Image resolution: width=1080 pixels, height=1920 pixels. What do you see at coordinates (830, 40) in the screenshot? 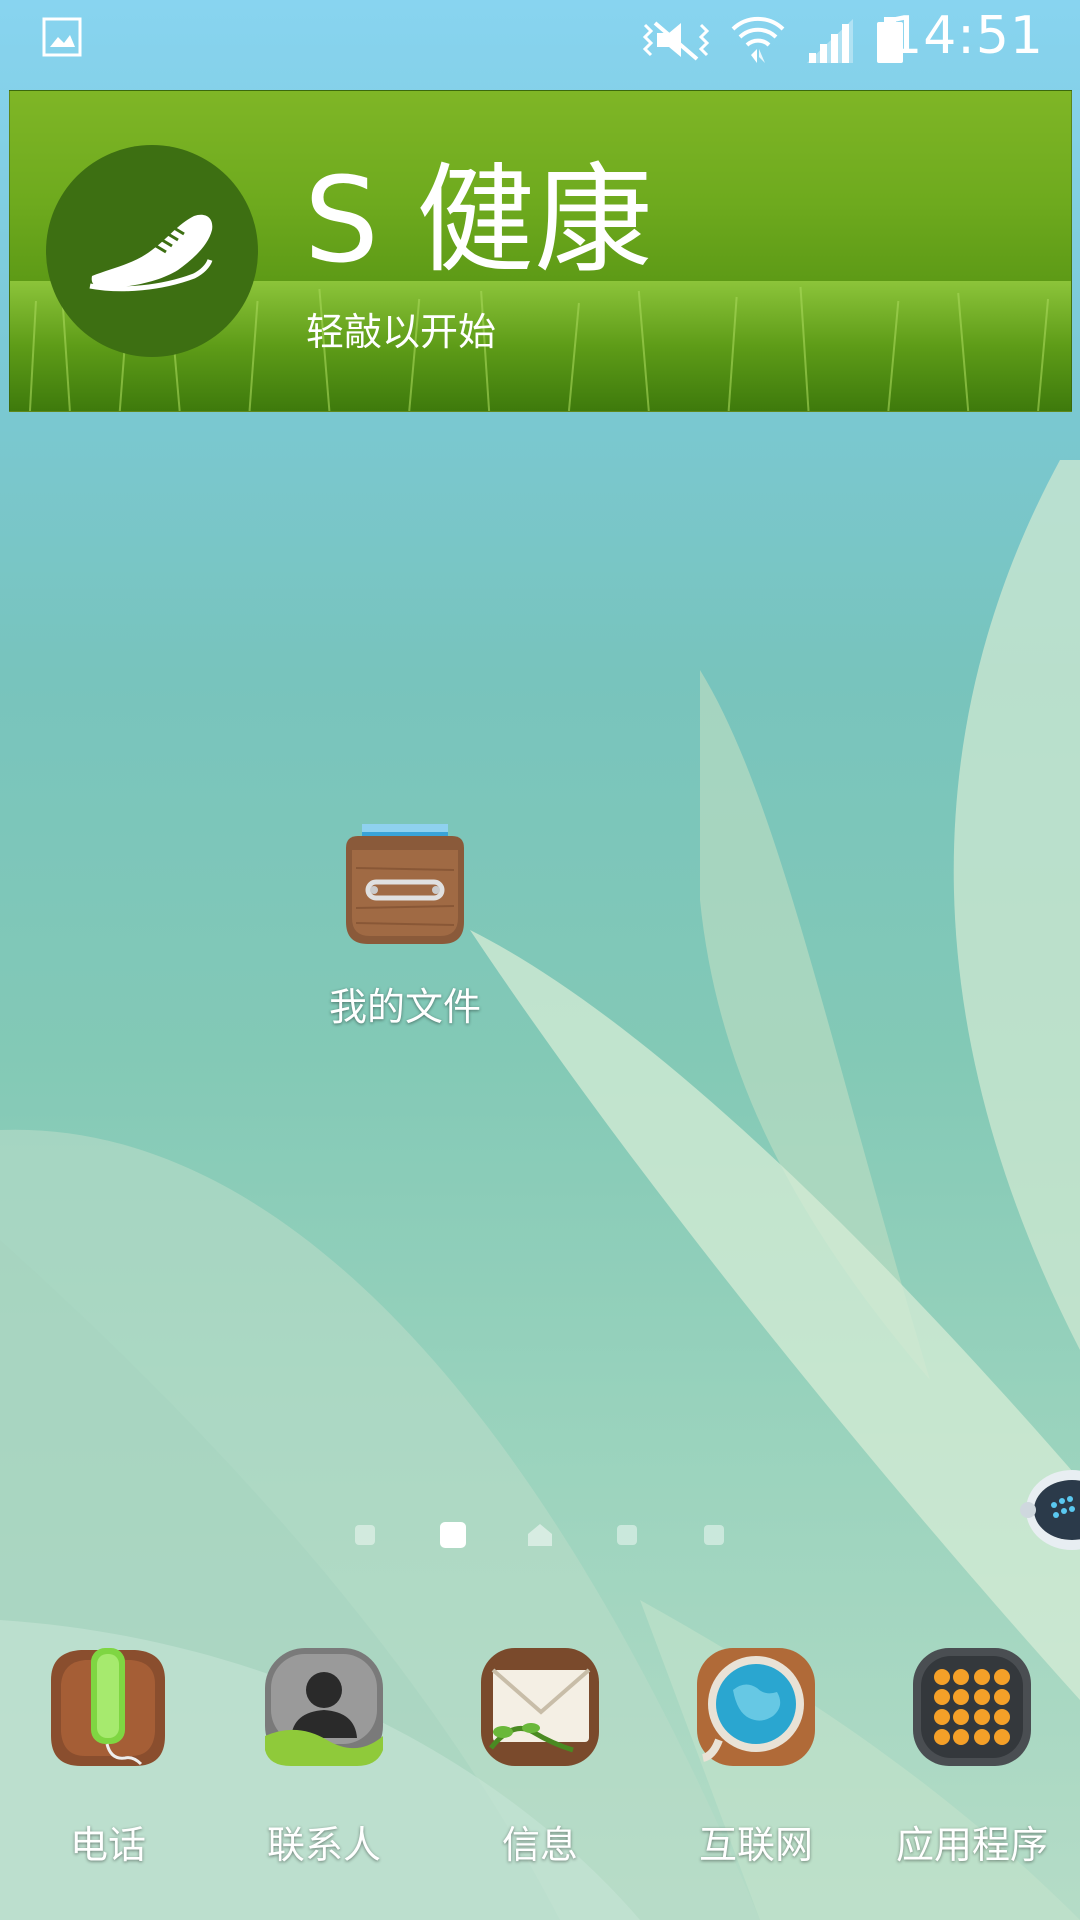
I see `signal-icon` at bounding box center [830, 40].